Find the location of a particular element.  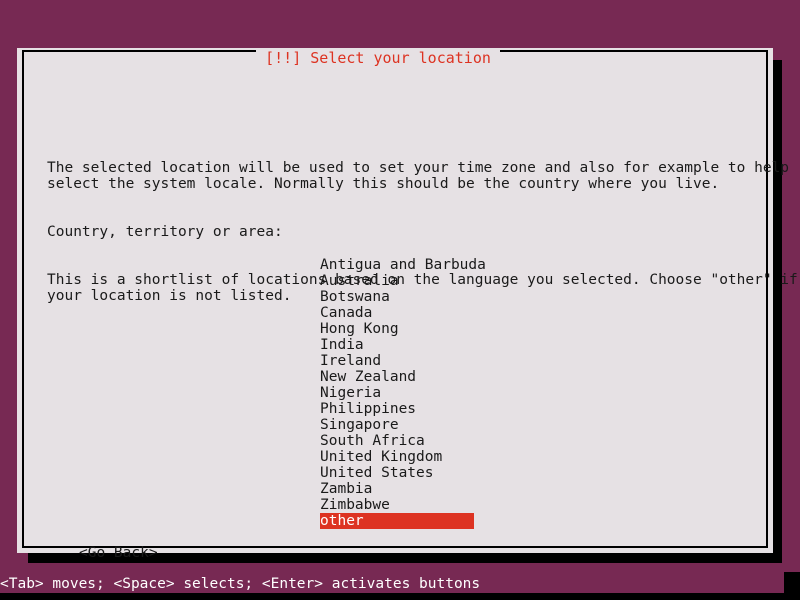

location-list-item: Australia is located at coordinates (398, 281).